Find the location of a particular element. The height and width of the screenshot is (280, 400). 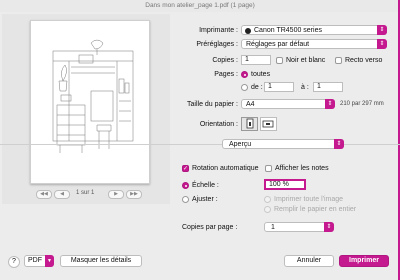

auto-rotate-label: Rotation automatique is located at coordinates (225, 168).